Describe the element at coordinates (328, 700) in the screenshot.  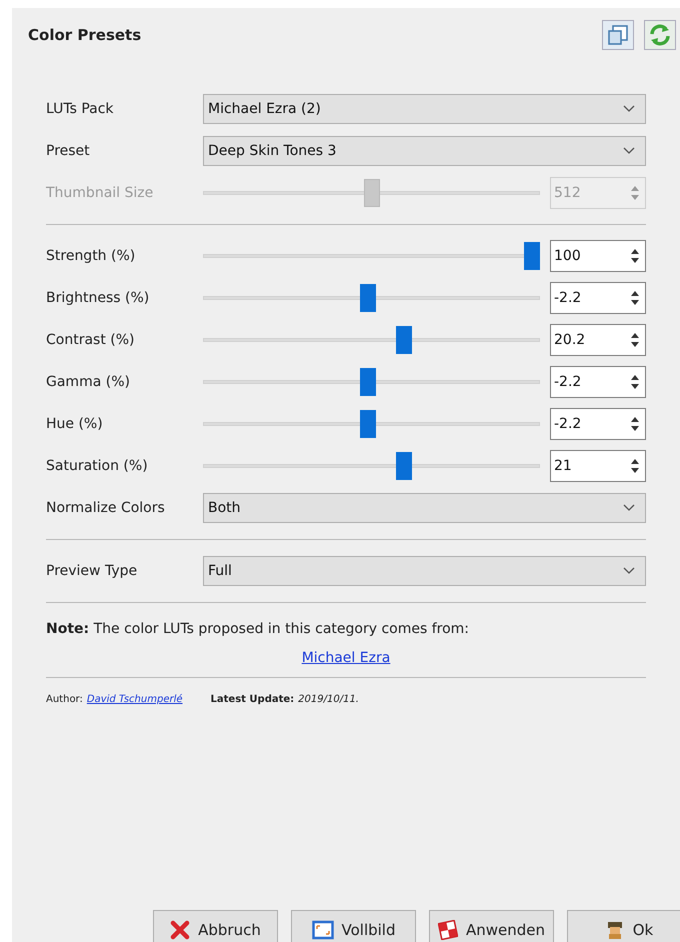
I see `update-date: 2019/10/11.` at that location.